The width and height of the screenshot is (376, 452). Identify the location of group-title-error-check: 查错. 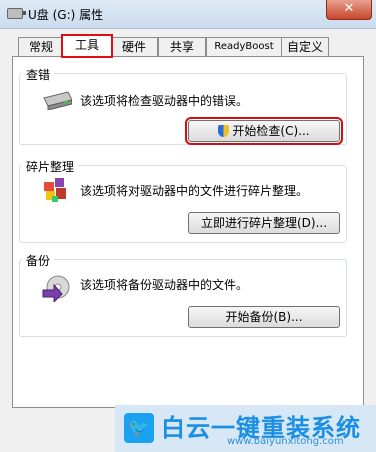
(38, 74).